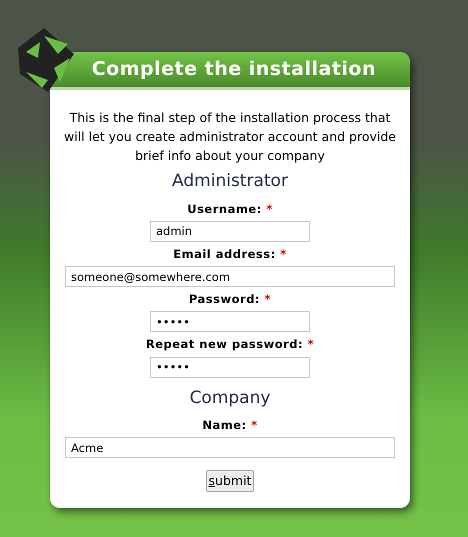  What do you see at coordinates (234, 69) in the screenshot?
I see `panel-title: Complete the installation` at bounding box center [234, 69].